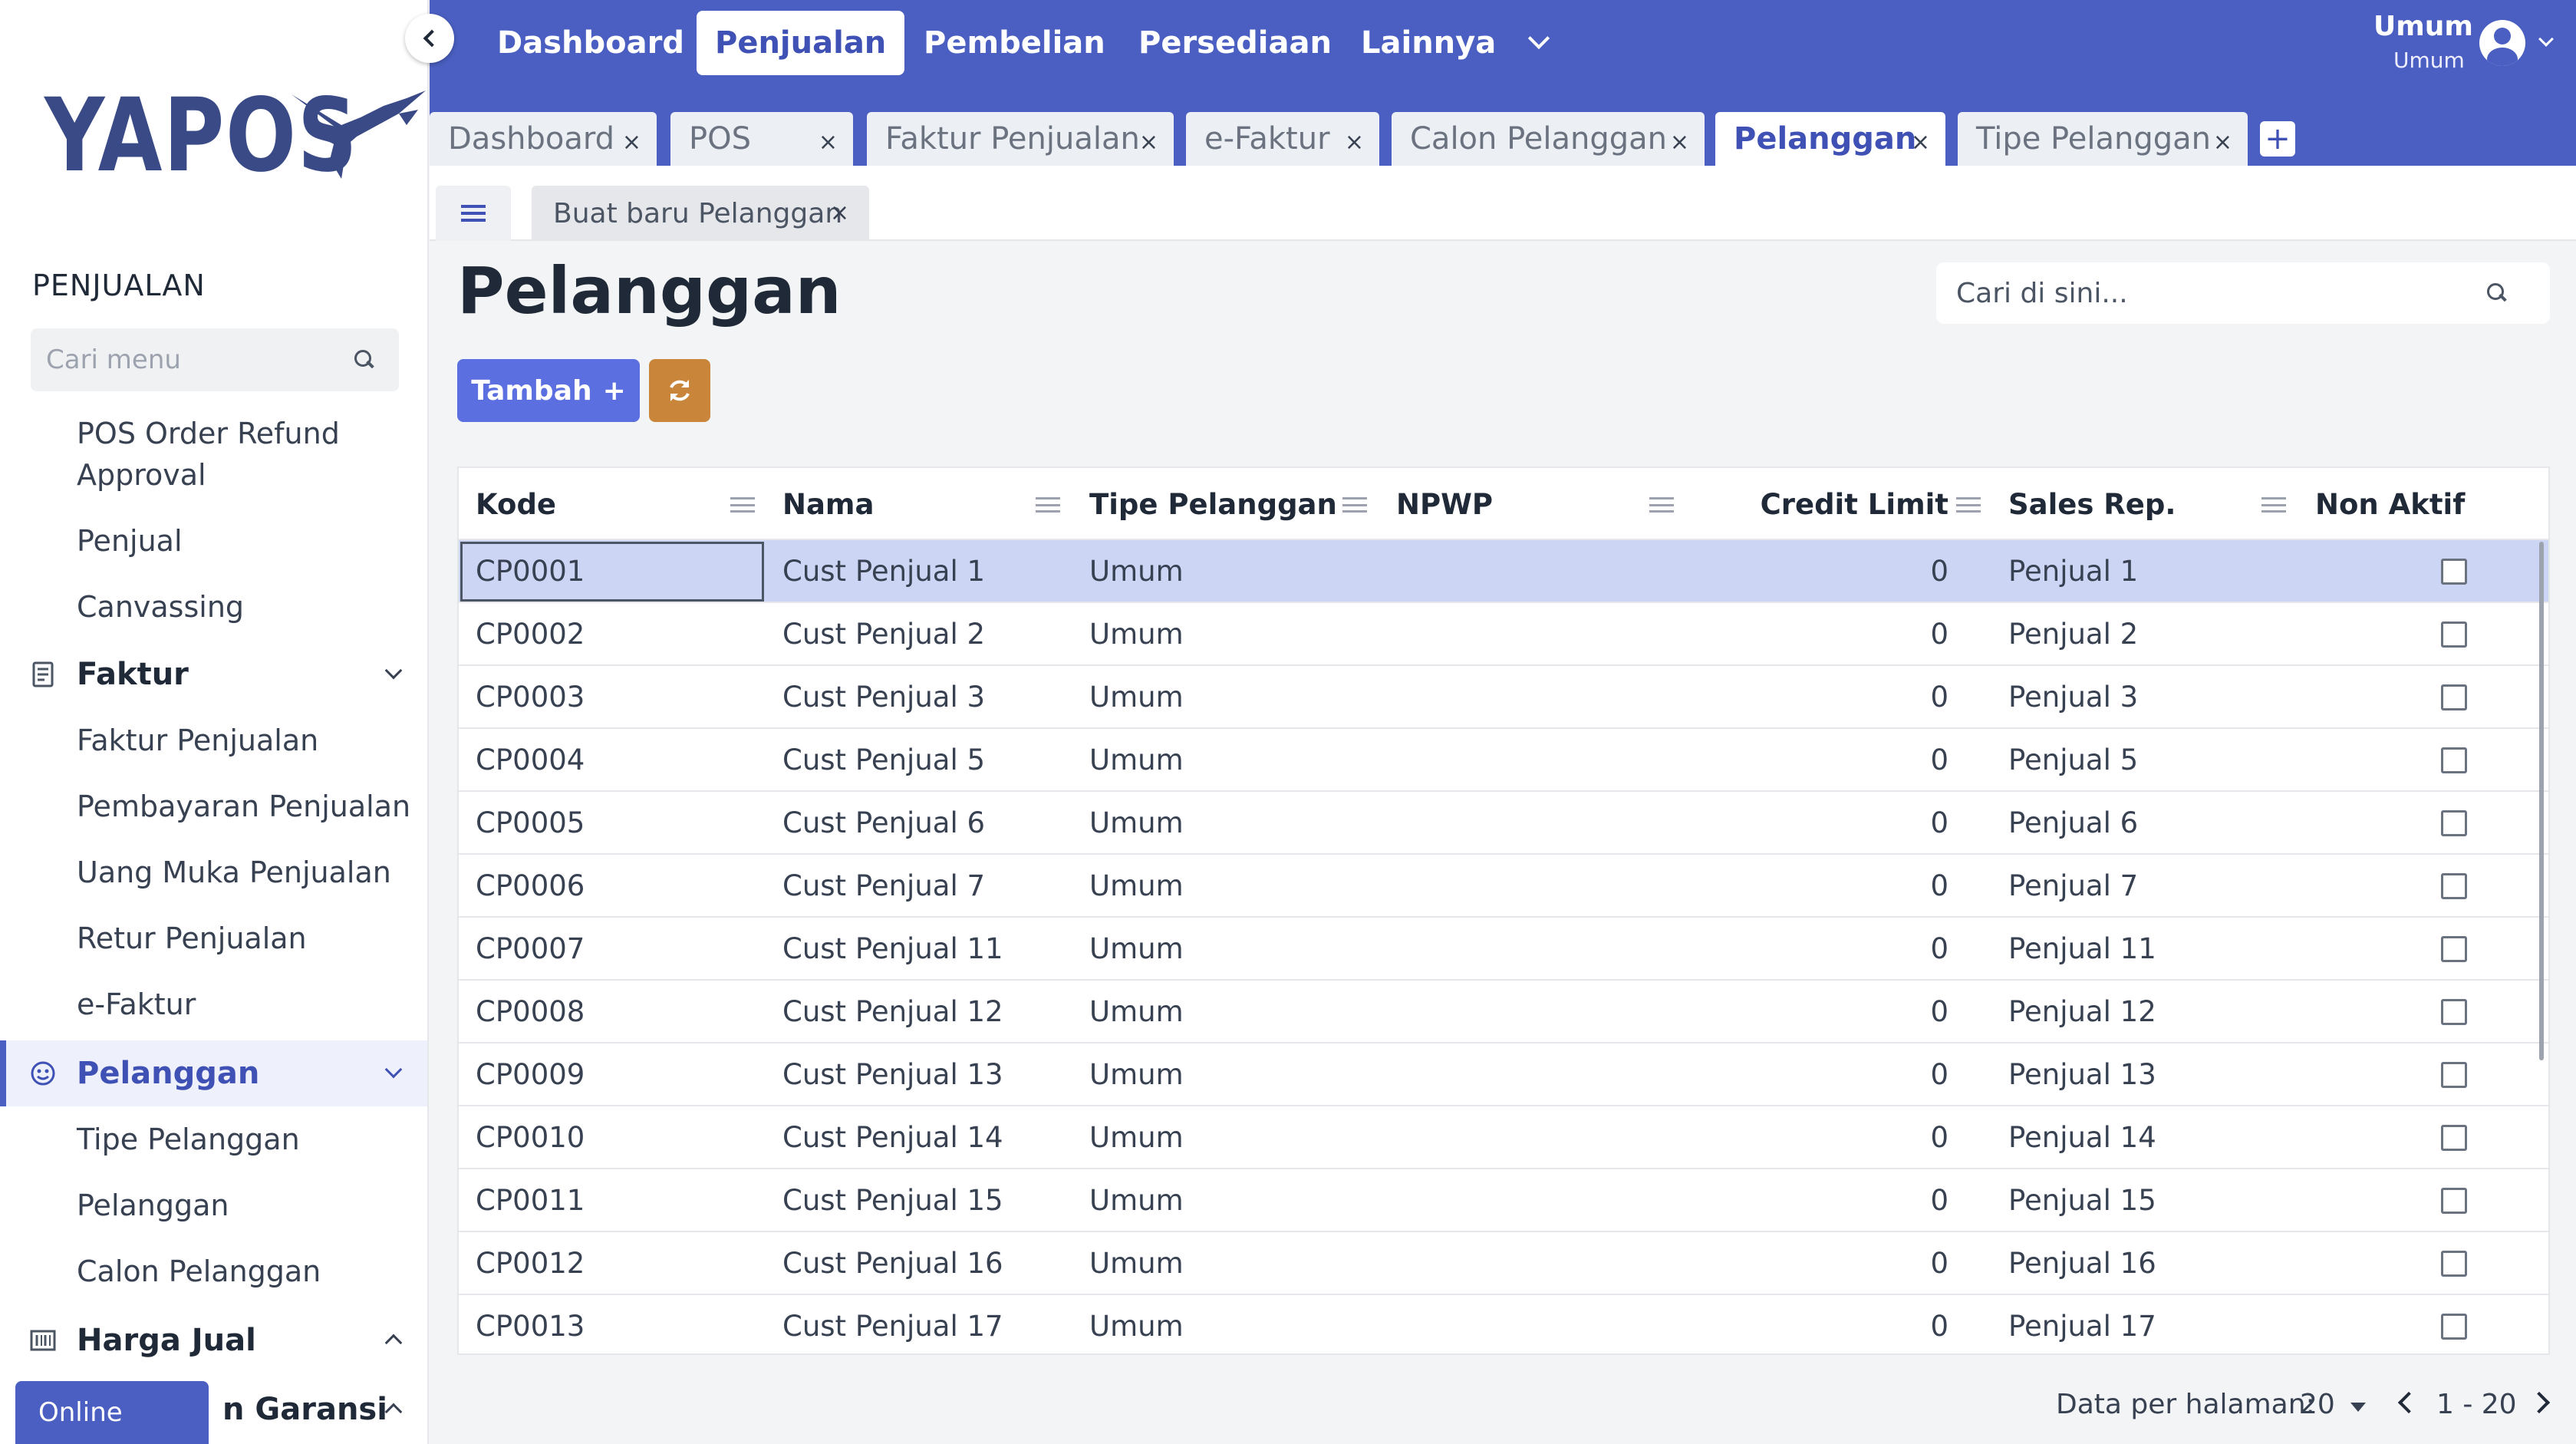  Describe the element at coordinates (516, 504) in the screenshot. I see `column-header-kode: Kode` at that location.